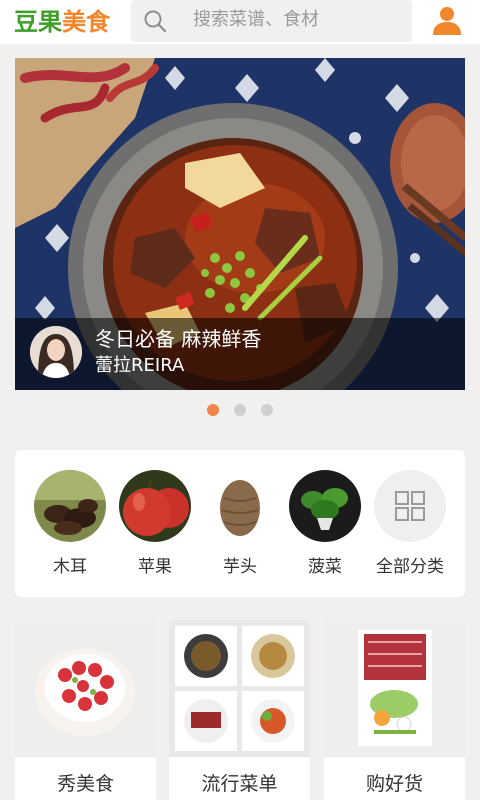 Image resolution: width=480 pixels, height=800 pixels. I want to click on logo-text-orange: 美食, so click(86, 22).